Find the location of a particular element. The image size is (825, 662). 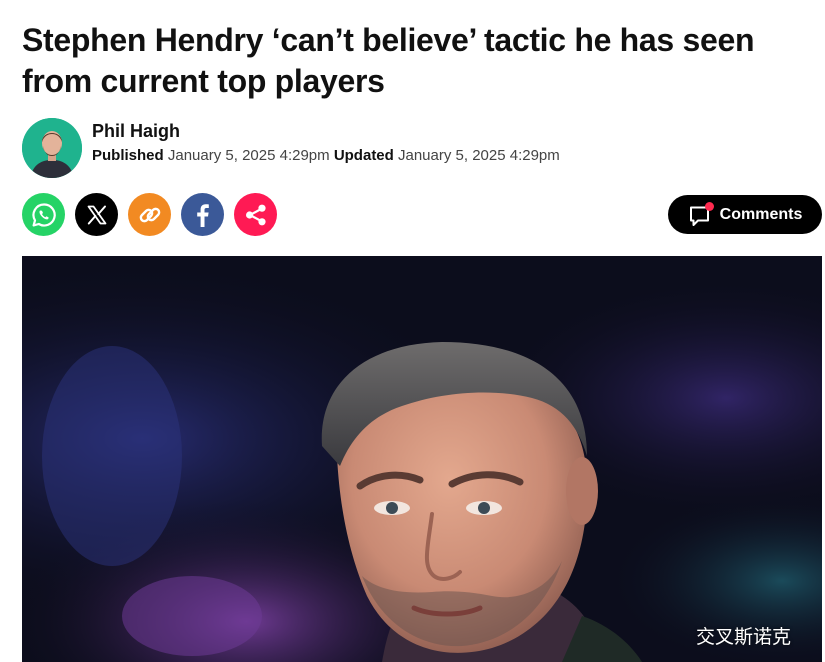

comments-button: Comments is located at coordinates (745, 214).